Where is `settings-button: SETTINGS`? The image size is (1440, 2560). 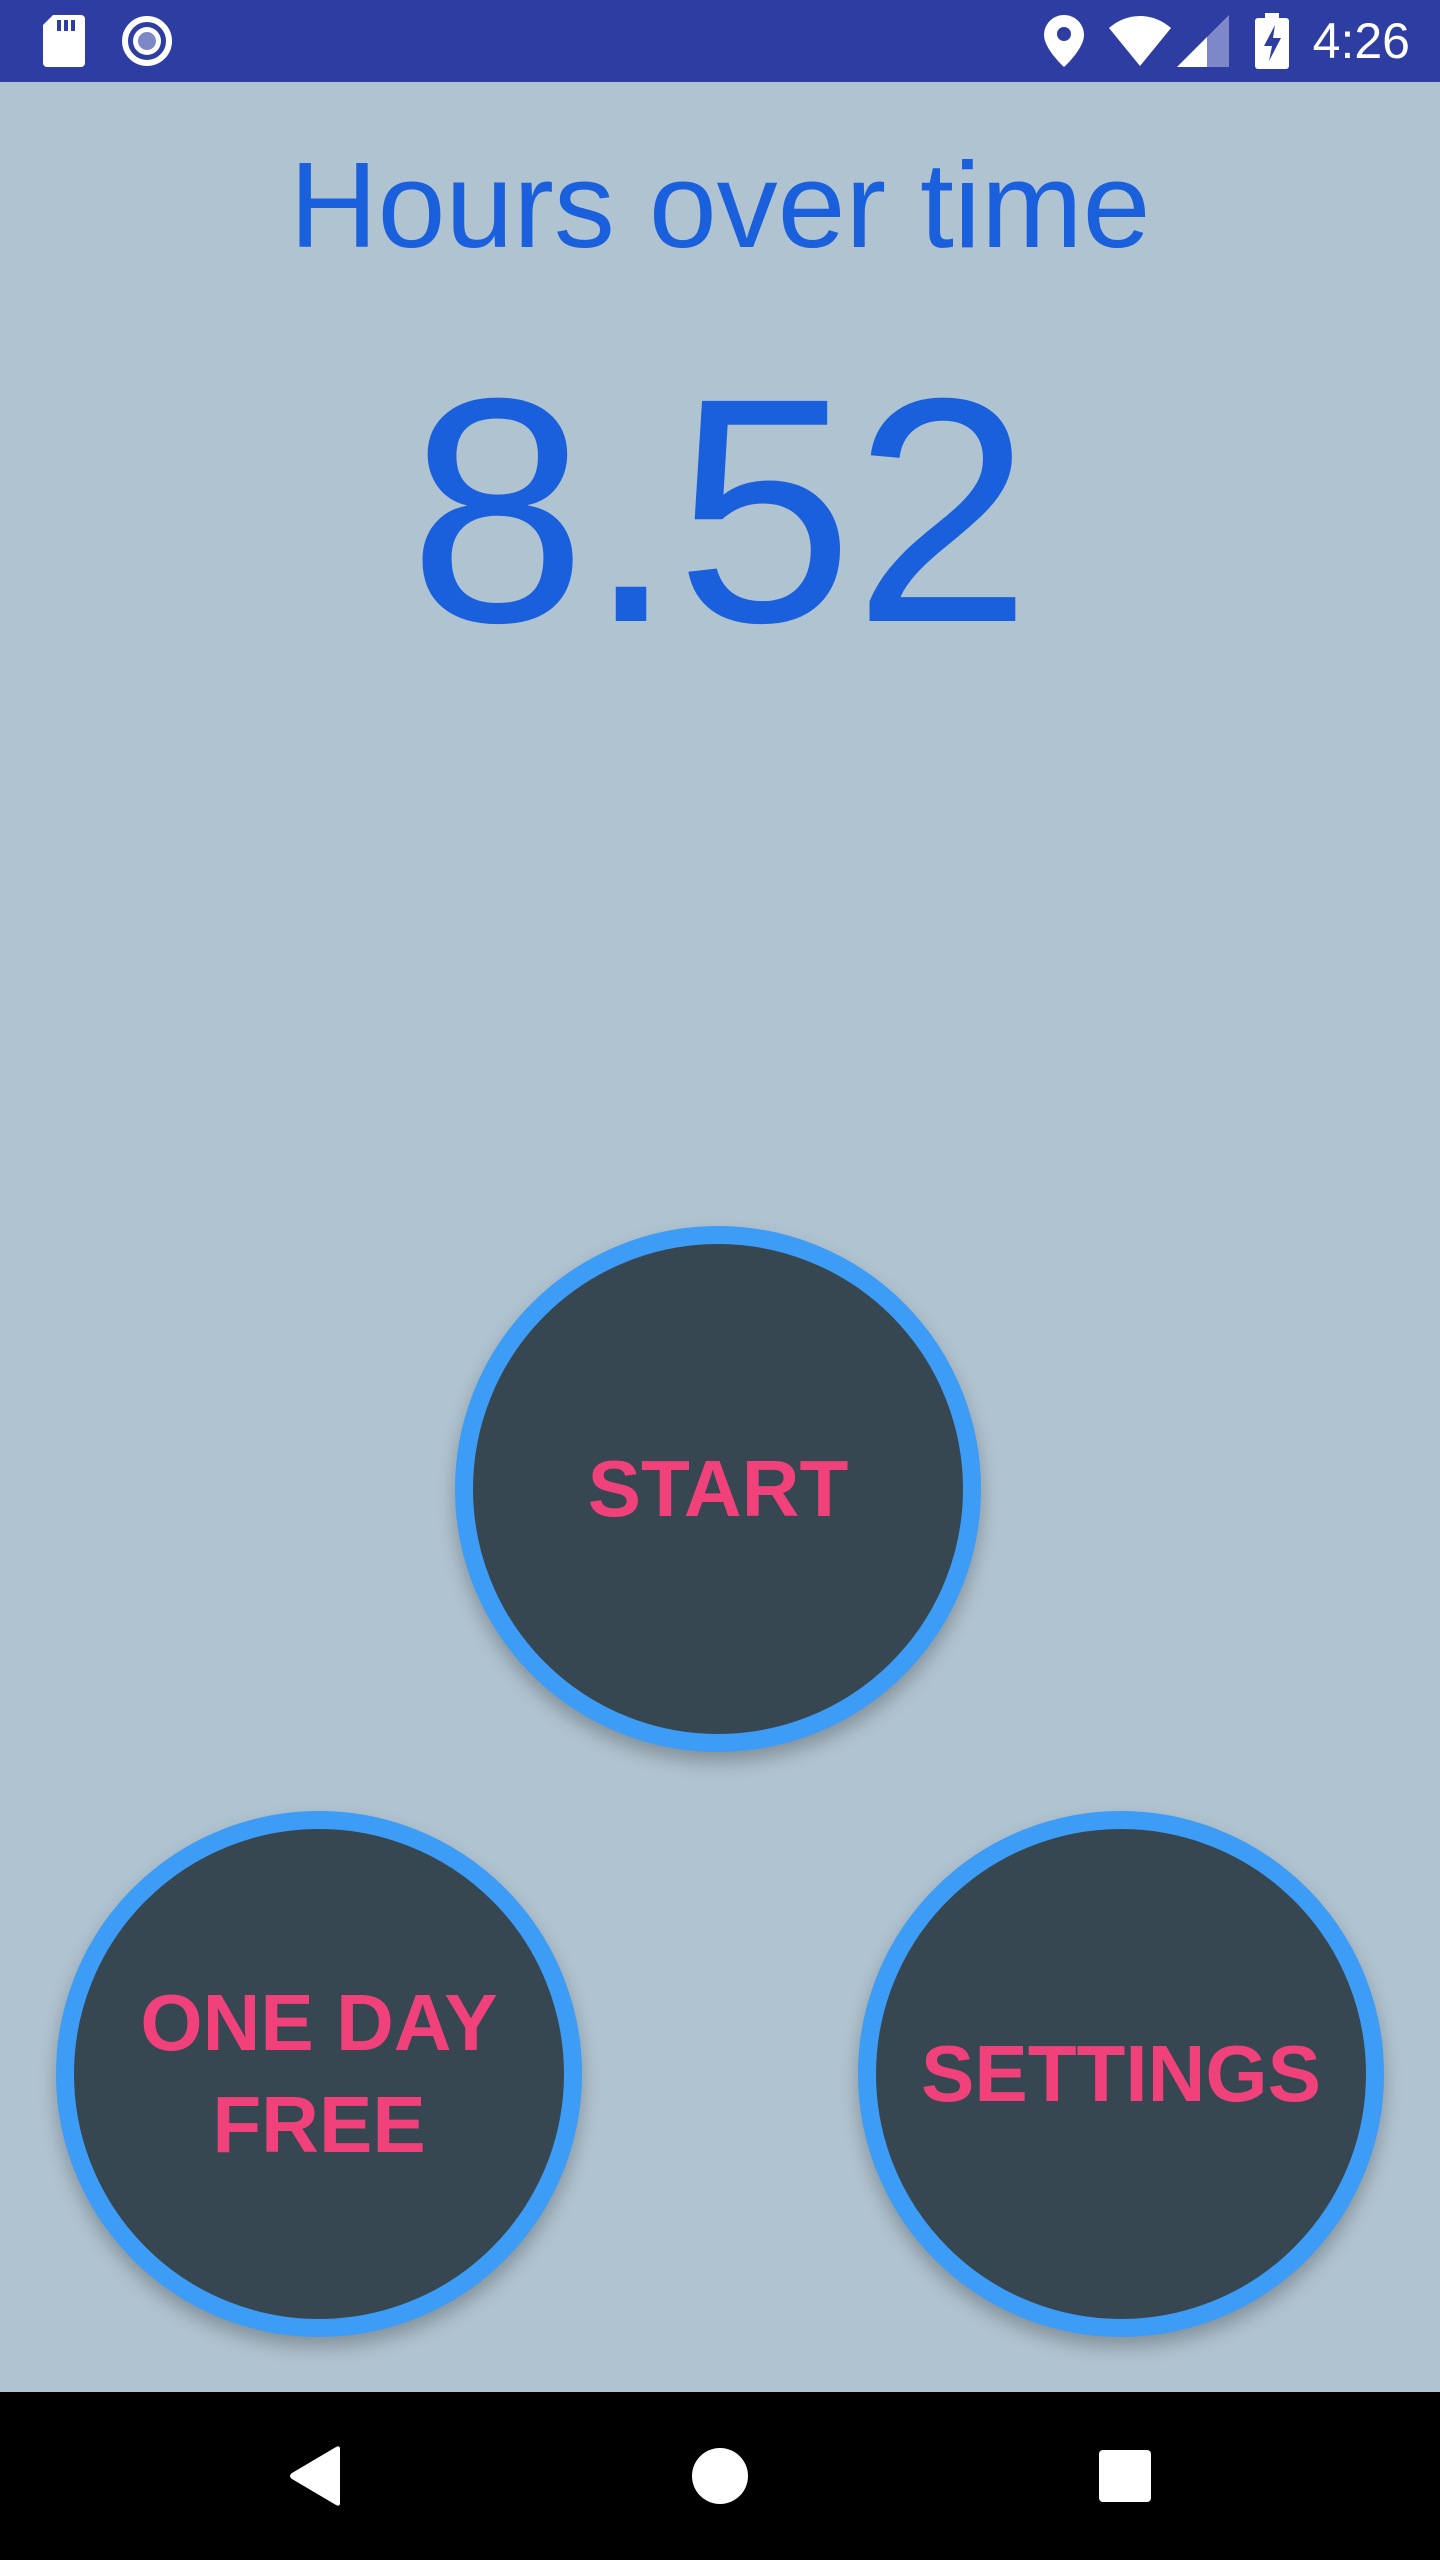
settings-button: SETTINGS is located at coordinates (1121, 2074).